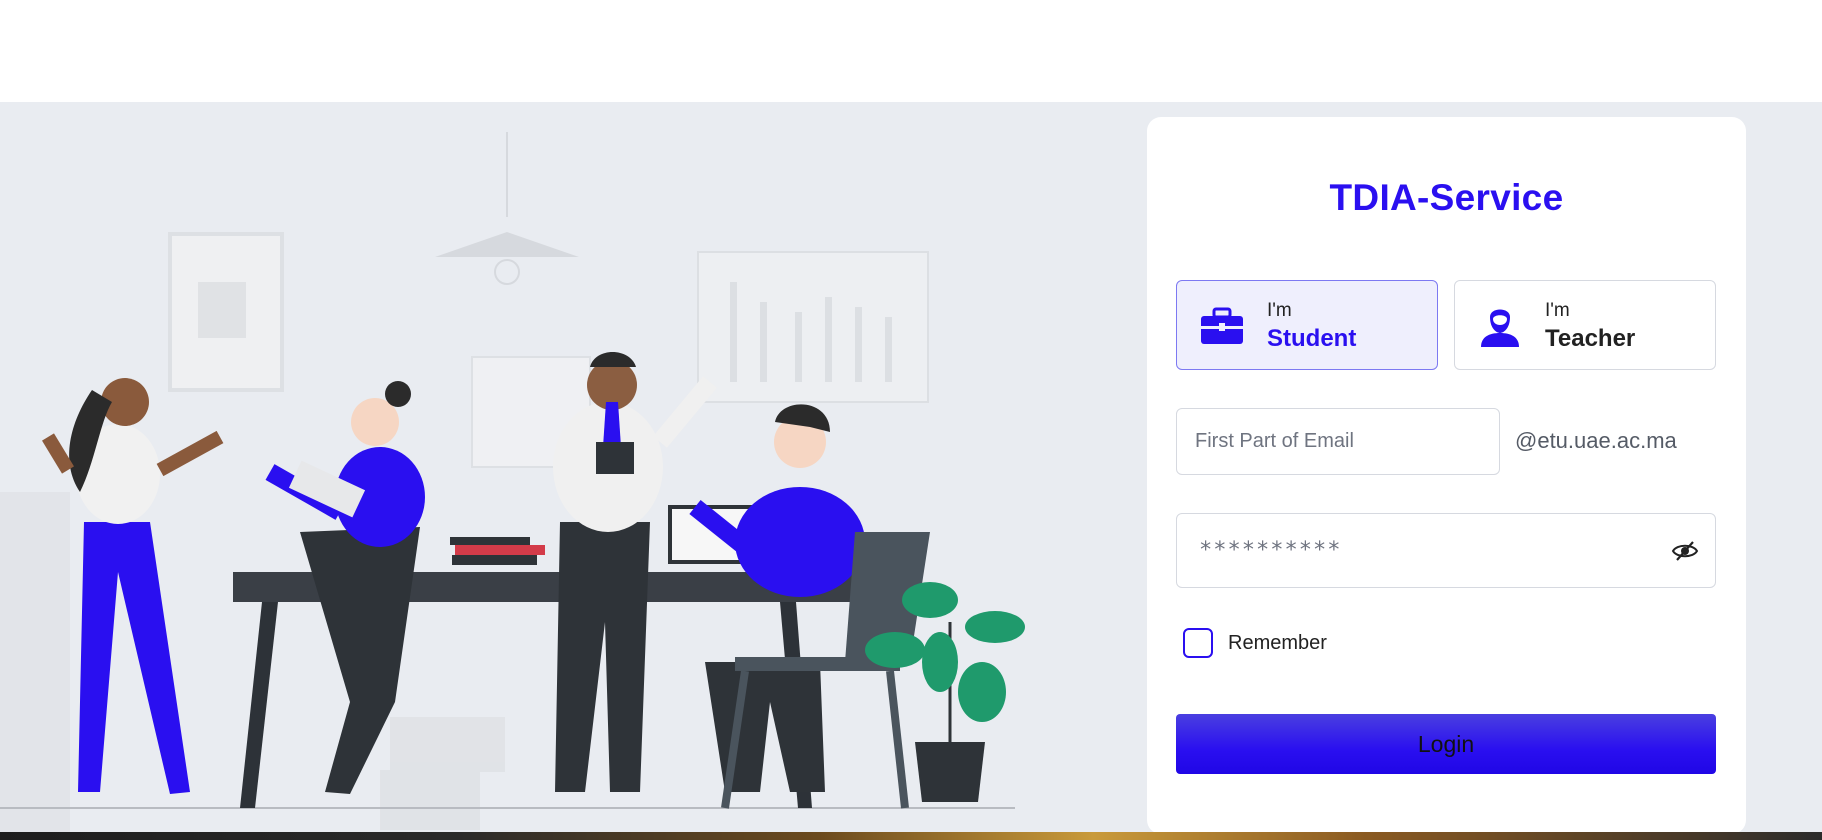 The height and width of the screenshot is (840, 1822). Describe the element at coordinates (1312, 338) in the screenshot. I see `role-student-label: Student` at that location.